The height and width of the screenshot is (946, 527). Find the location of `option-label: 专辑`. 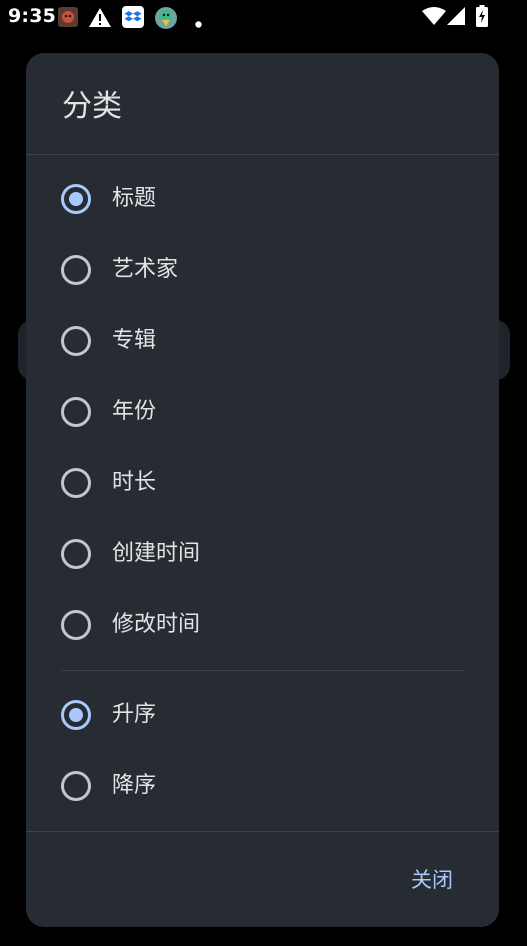

option-label: 专辑 is located at coordinates (134, 340).